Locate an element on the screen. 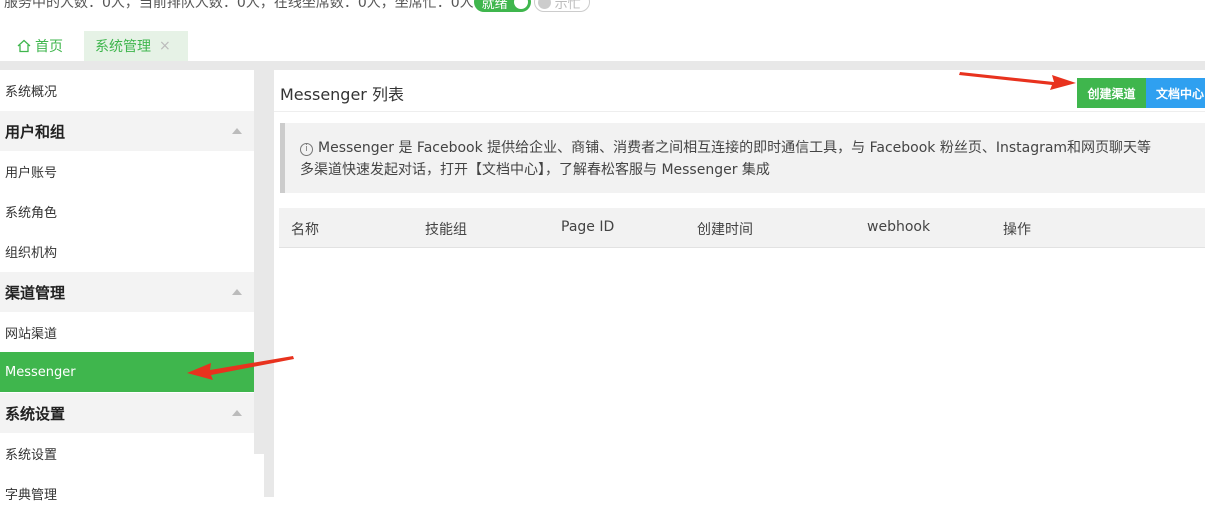 The image size is (1205, 513). column-header-actions: 操作 is located at coordinates (1017, 230).